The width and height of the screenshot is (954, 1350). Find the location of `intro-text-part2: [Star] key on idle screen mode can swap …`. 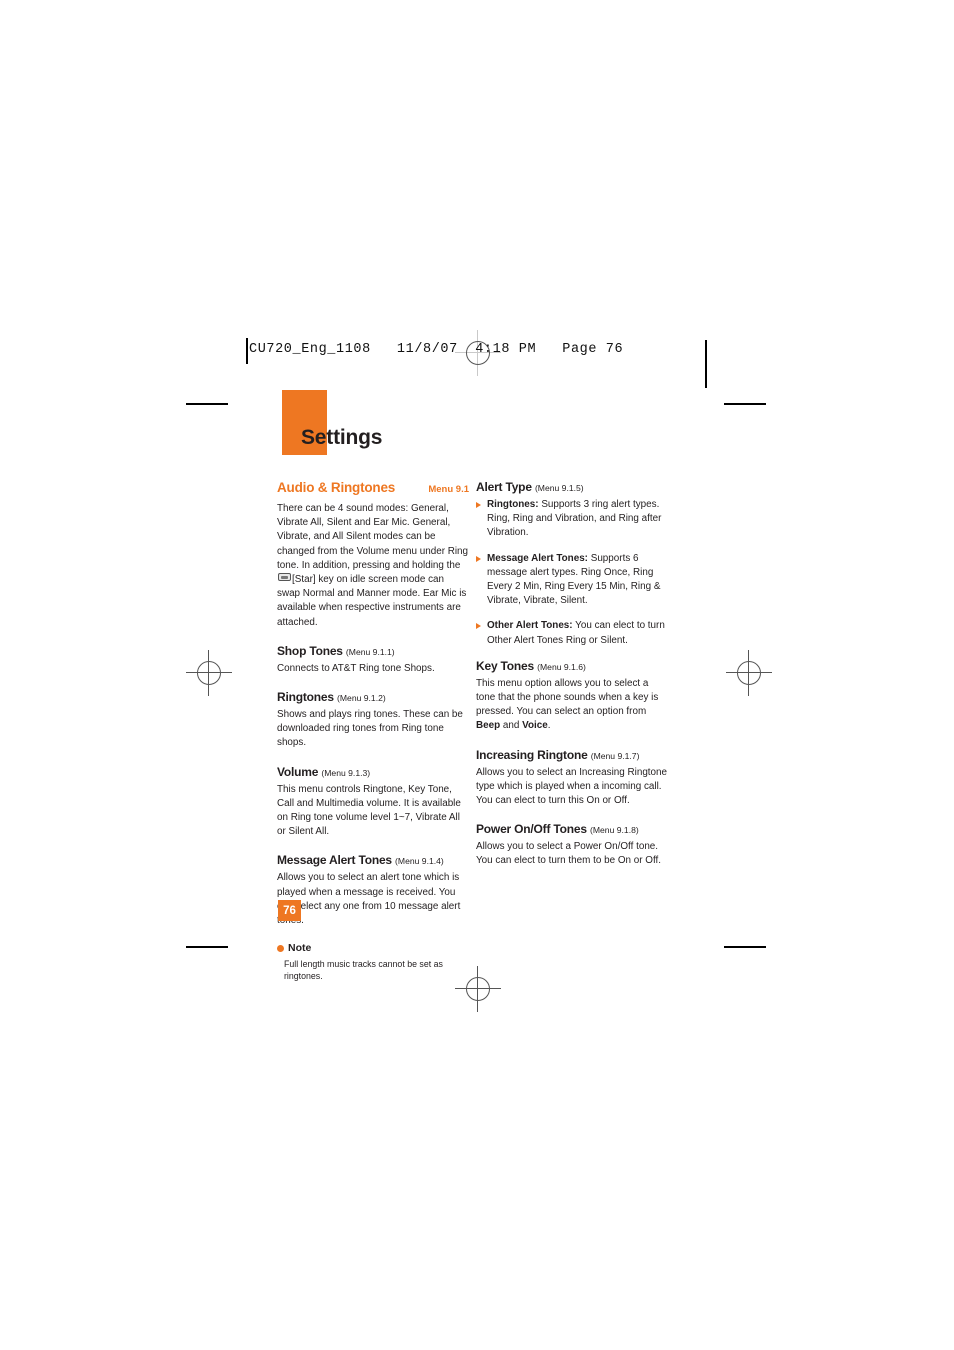

intro-text-part2: [Star] key on idle screen mode can swap … is located at coordinates (372, 601).